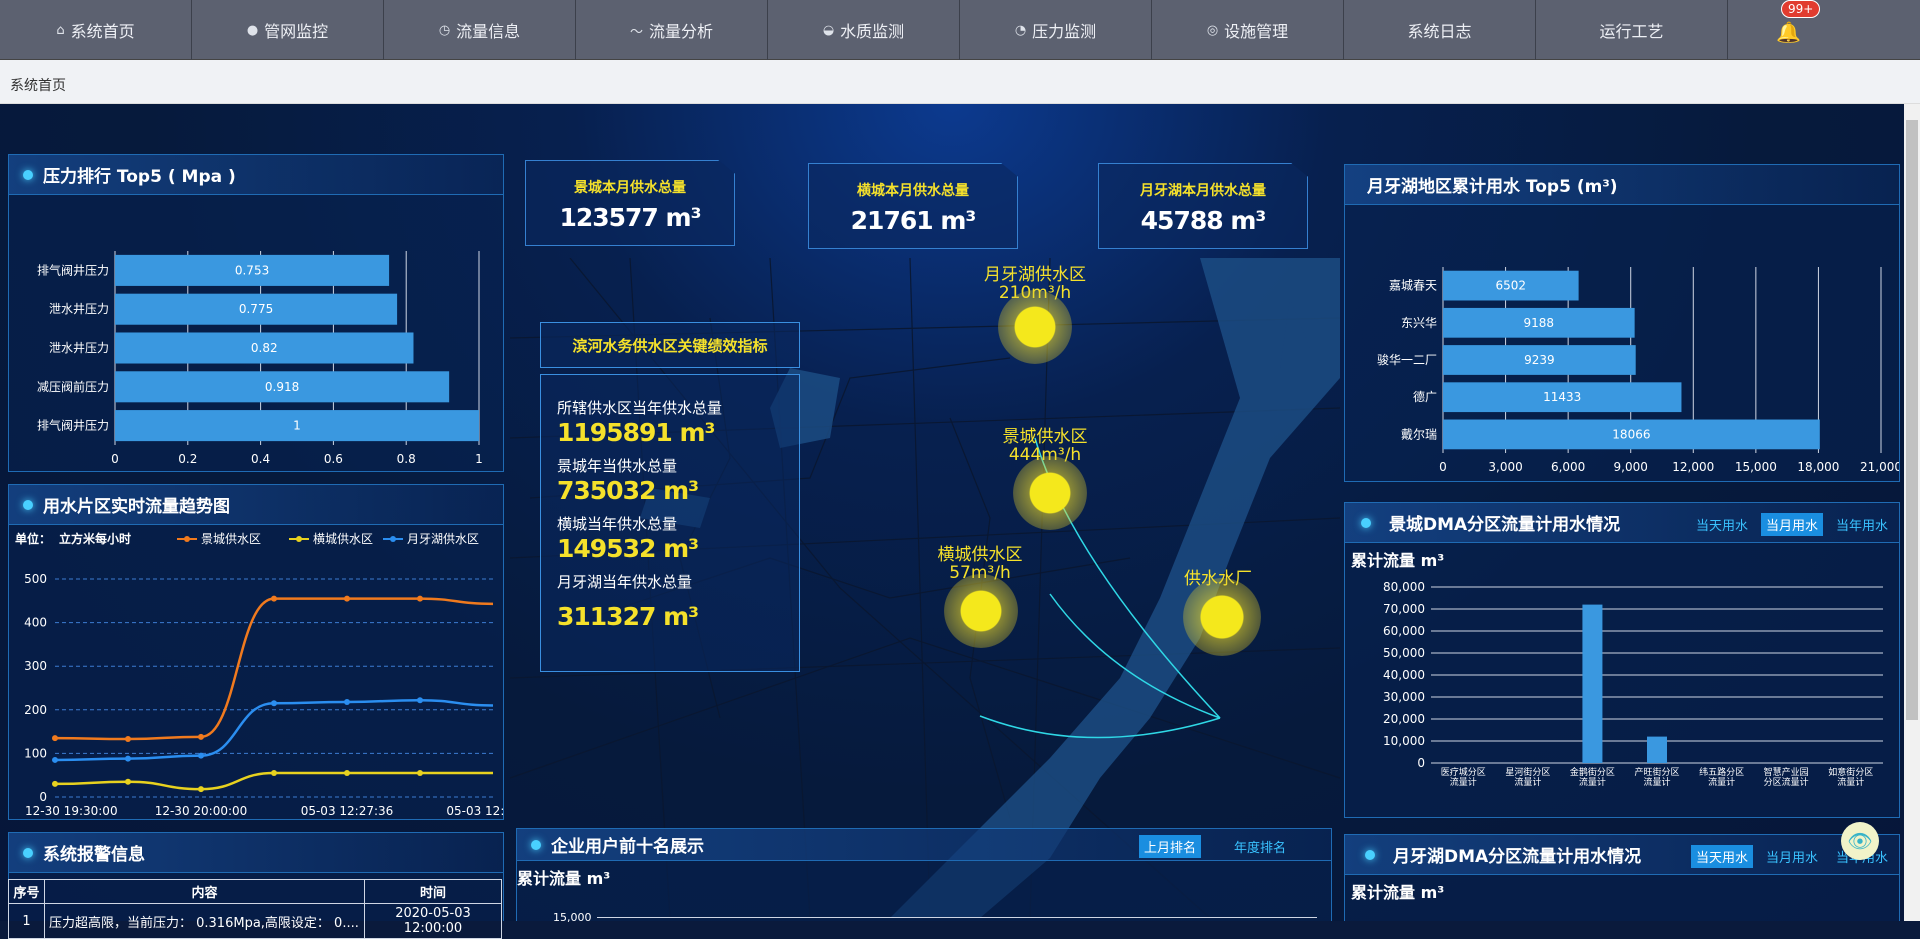 The width and height of the screenshot is (1920, 939). Describe the element at coordinates (1818, 467) in the screenshot. I see `x-tick-label: 18,000` at that location.